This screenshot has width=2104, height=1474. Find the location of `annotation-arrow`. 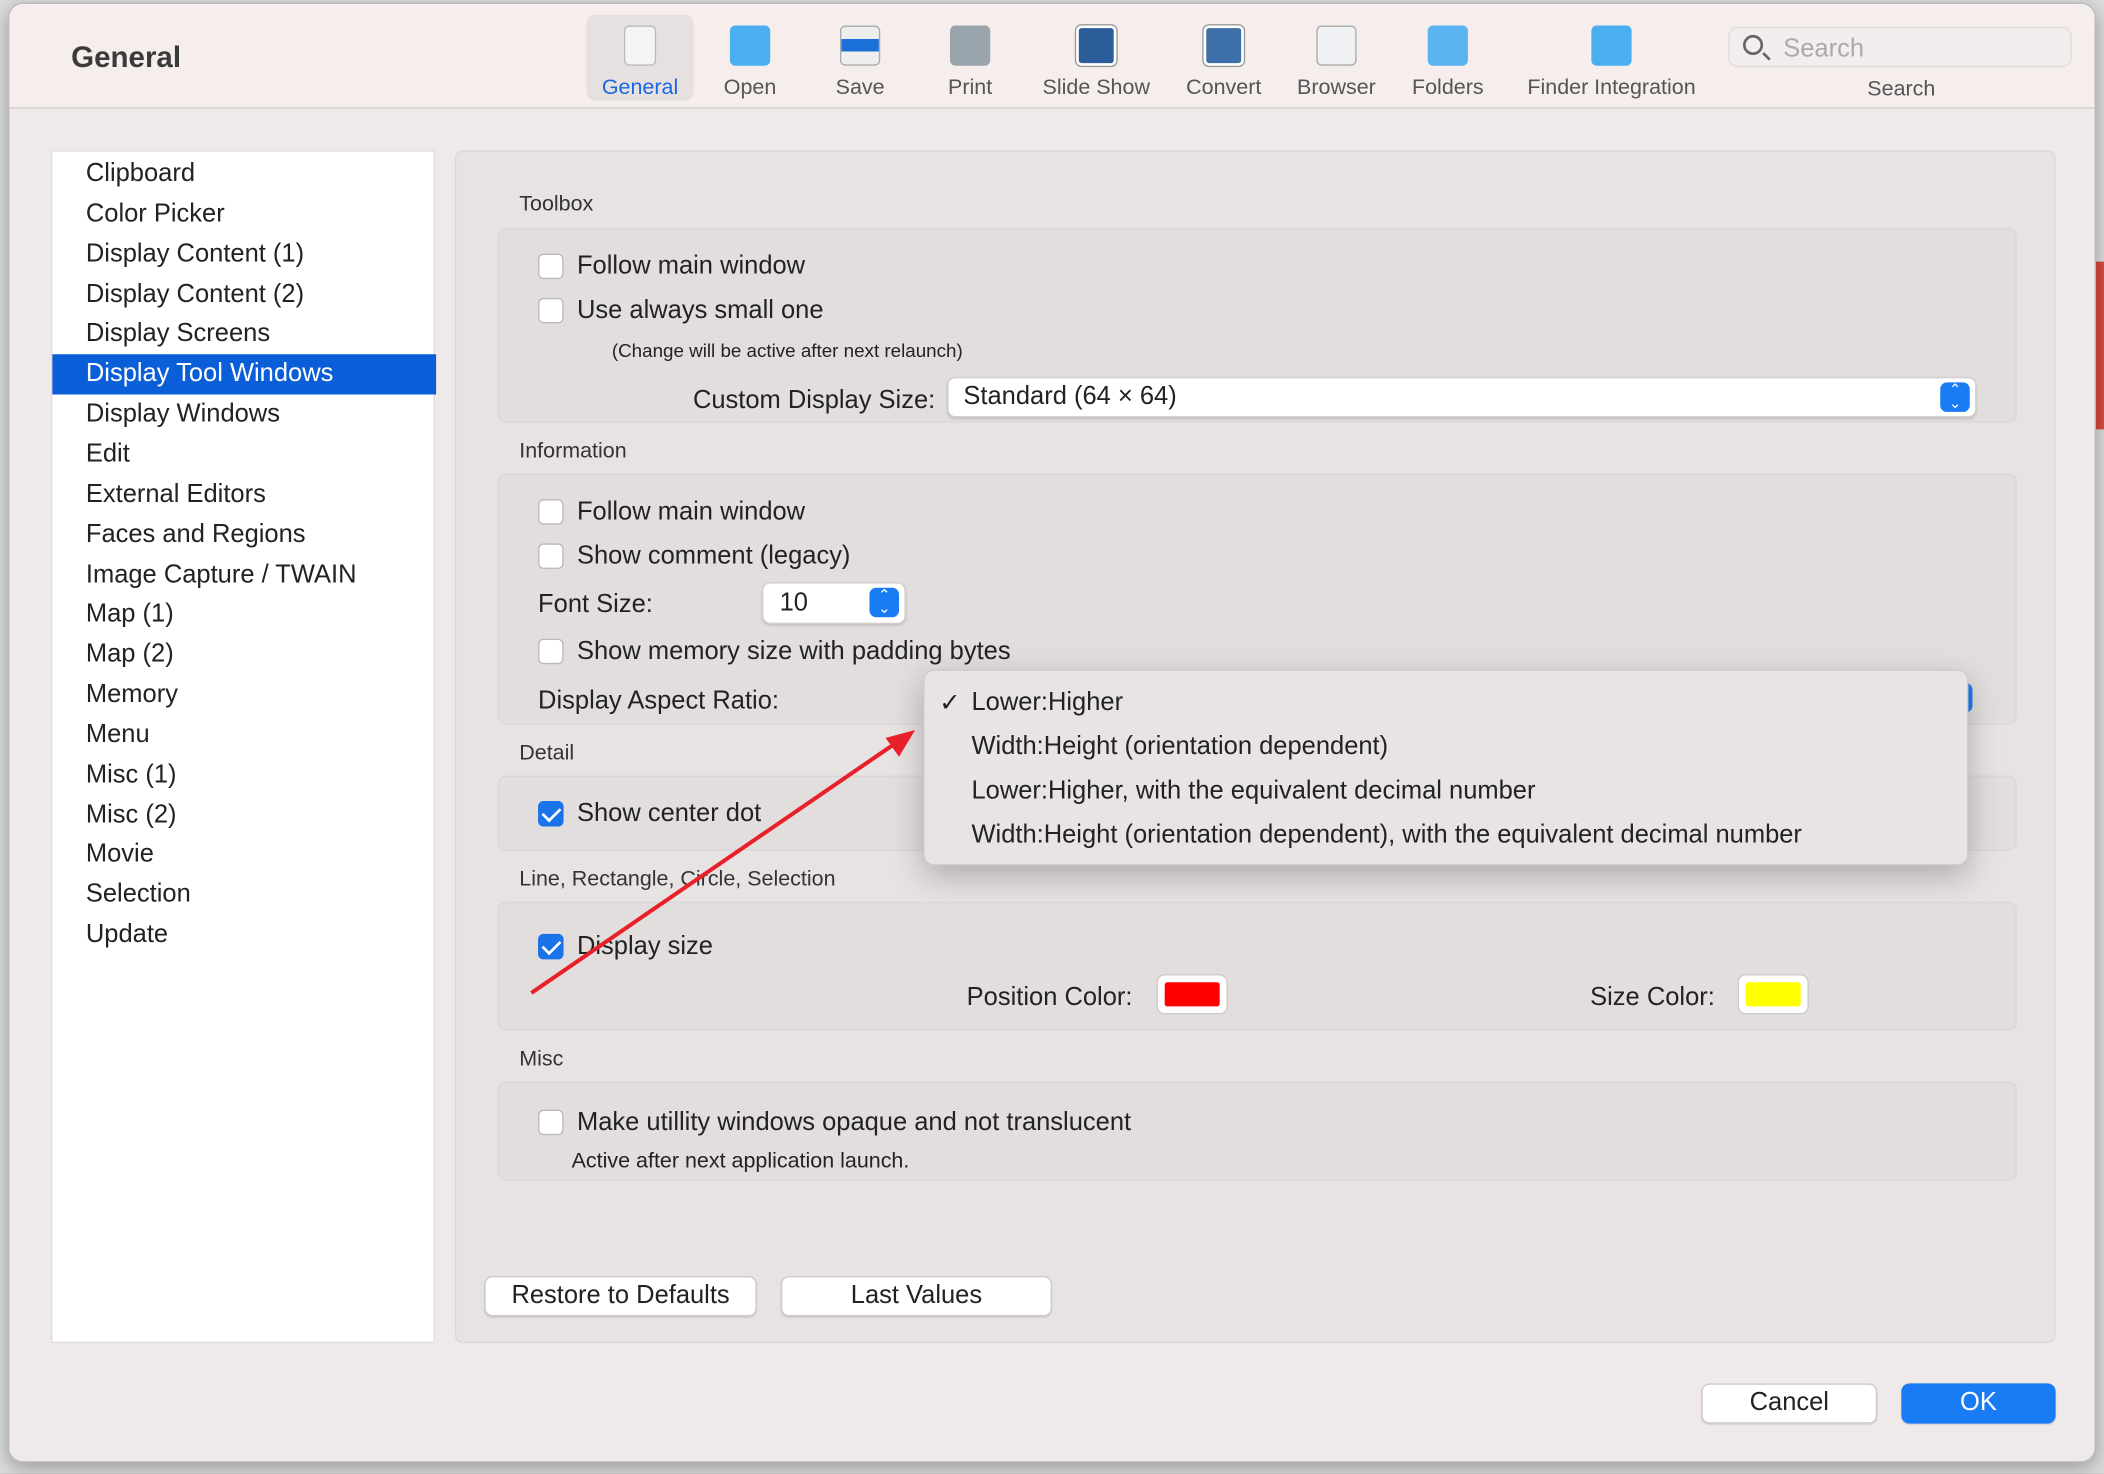

annotation-arrow is located at coordinates (723, 862).